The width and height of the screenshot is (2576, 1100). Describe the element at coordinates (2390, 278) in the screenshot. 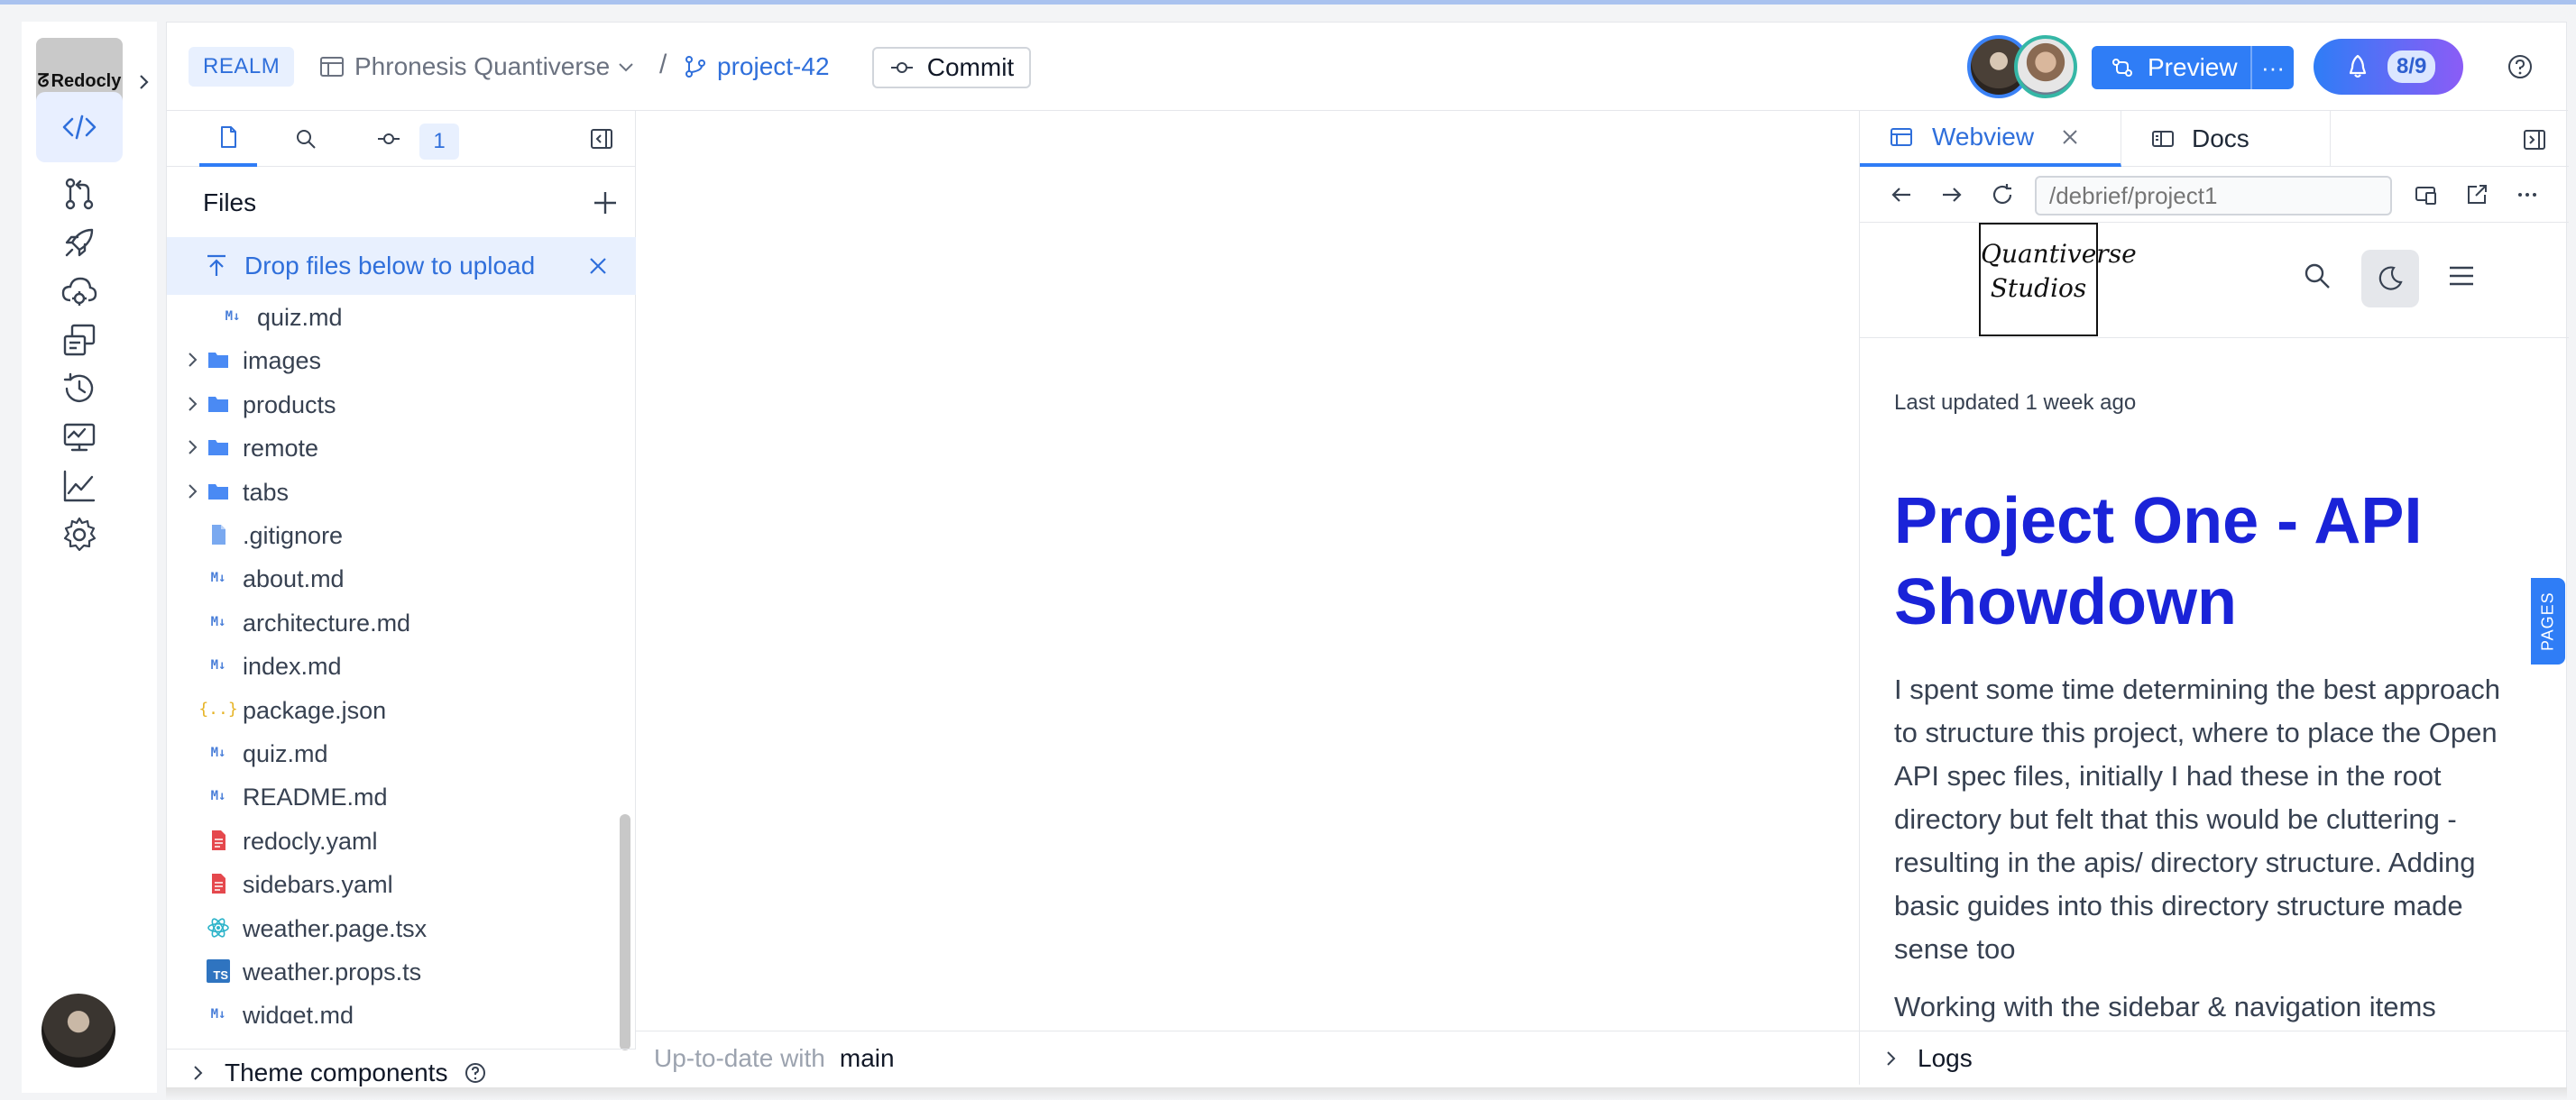

I see `theme-toggle-button` at that location.